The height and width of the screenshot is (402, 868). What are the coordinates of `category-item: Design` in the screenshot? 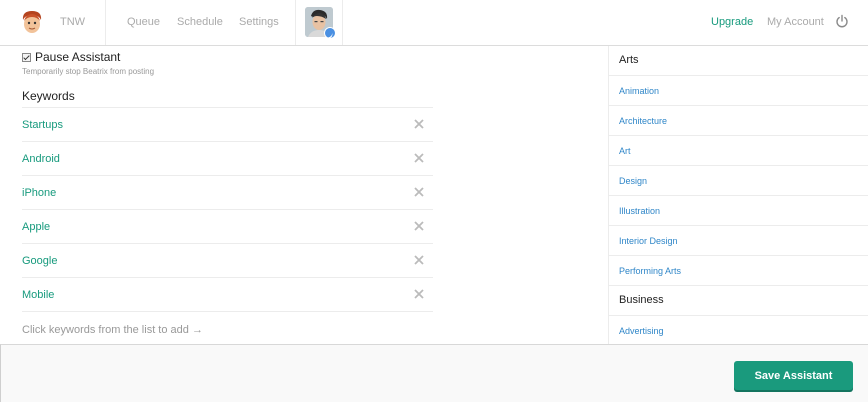 It's located at (738, 181).